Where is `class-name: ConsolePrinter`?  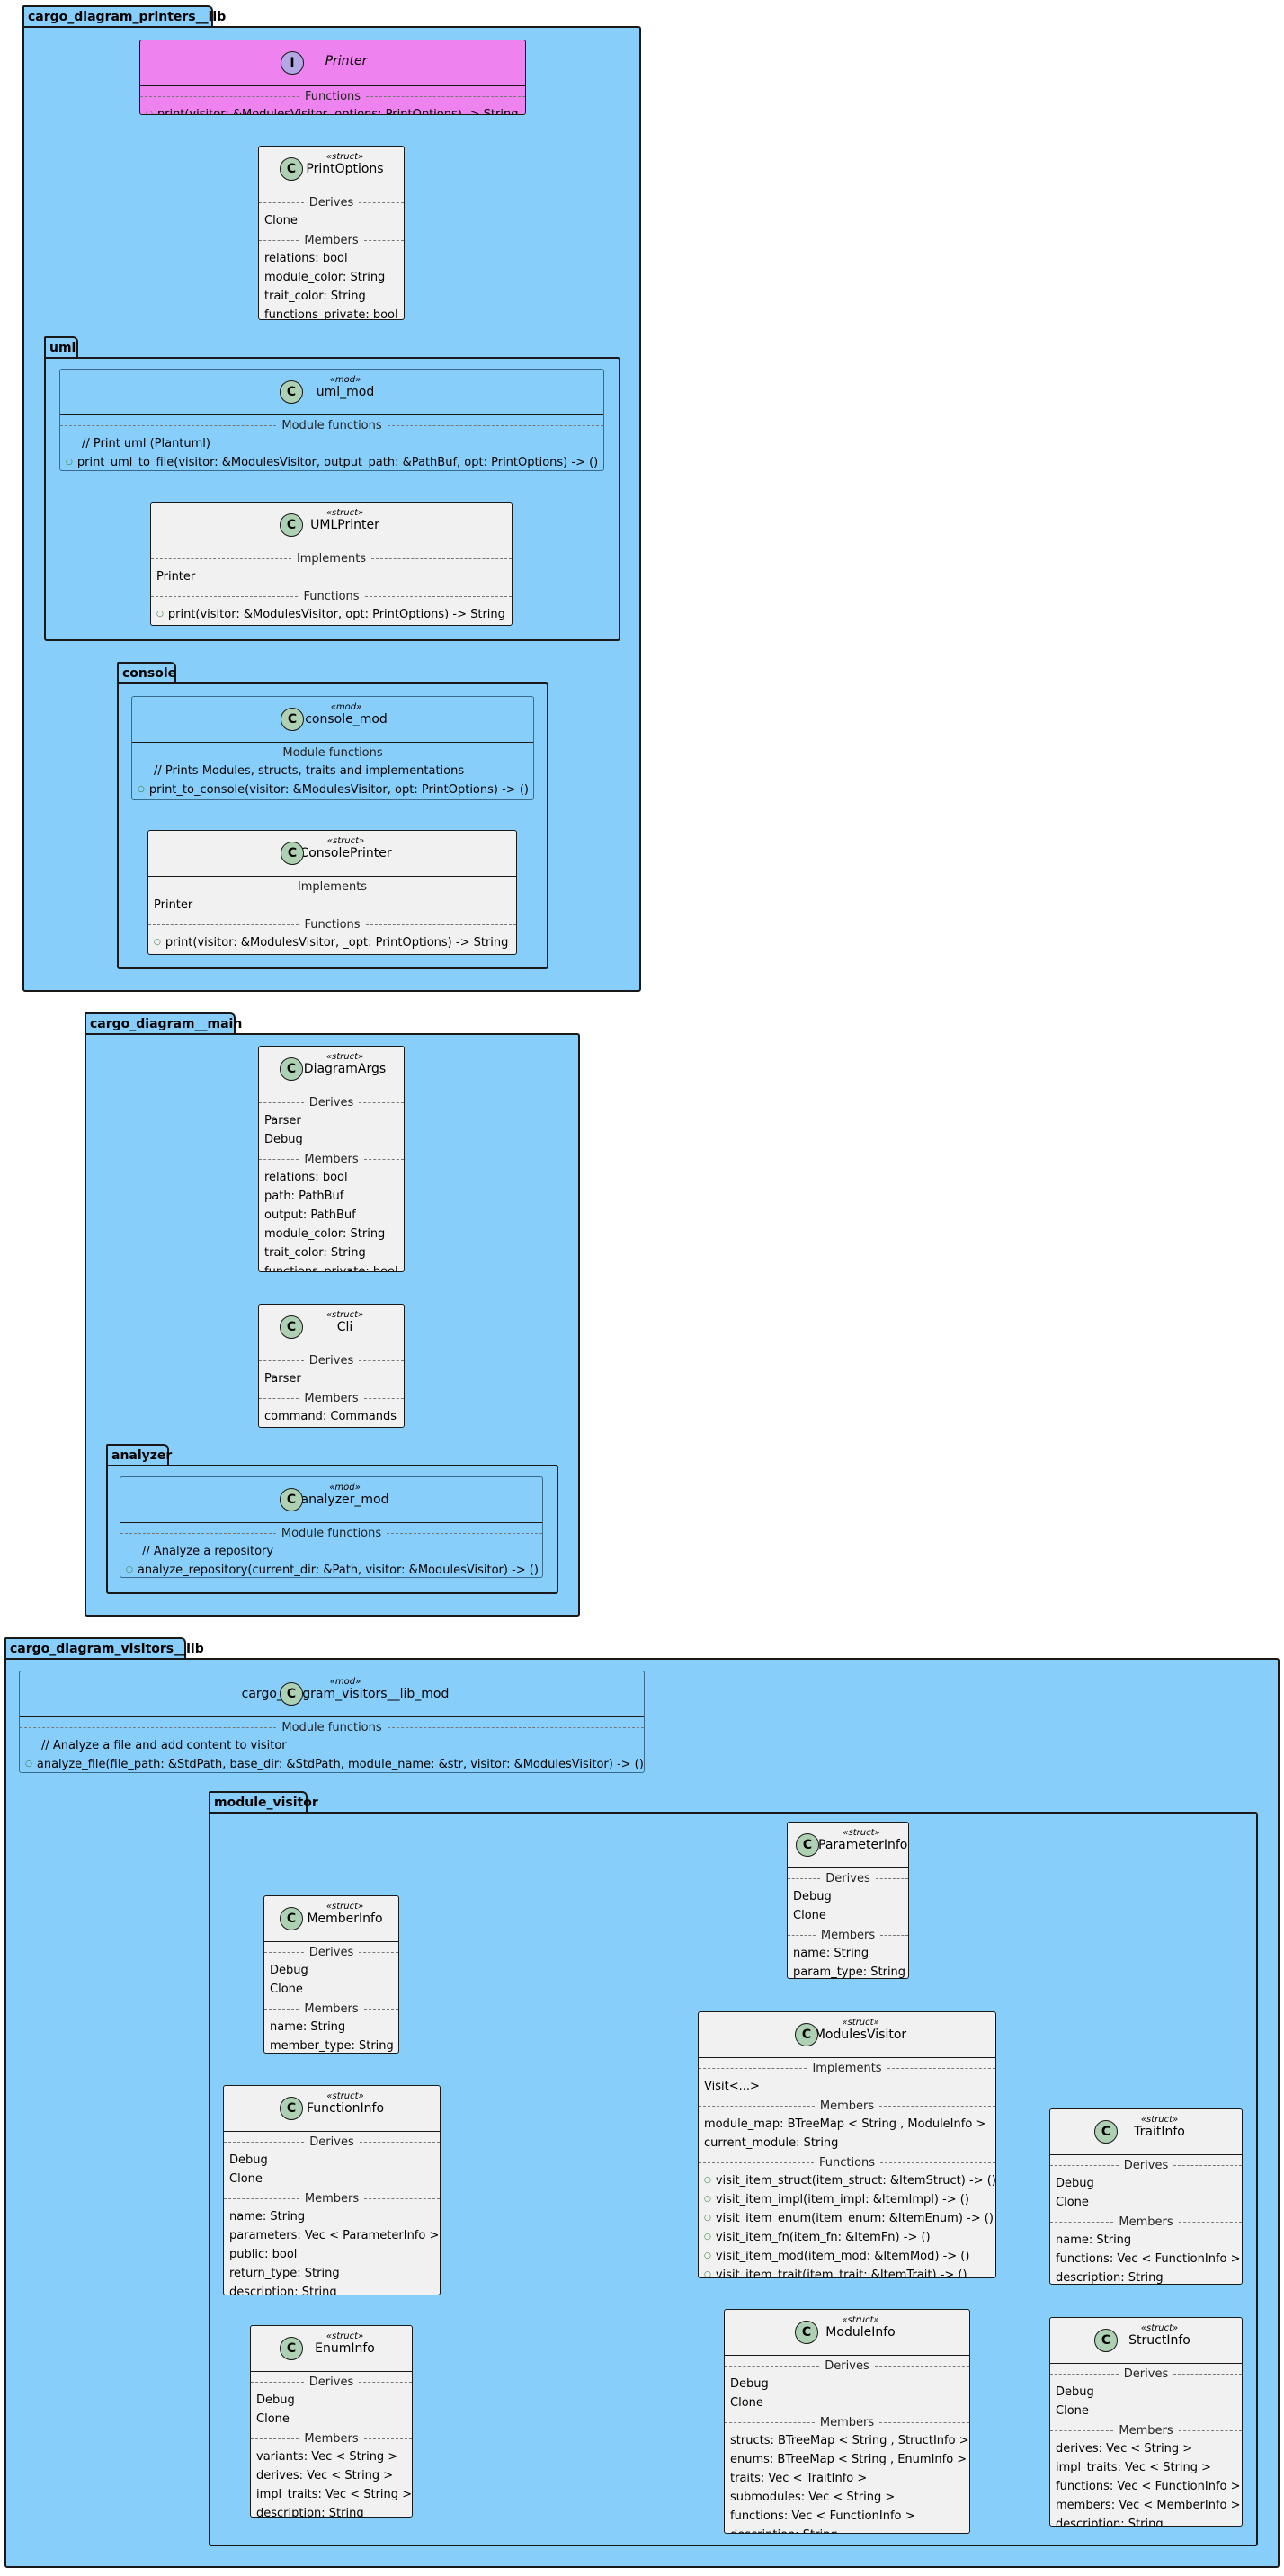 class-name: ConsolePrinter is located at coordinates (346, 853).